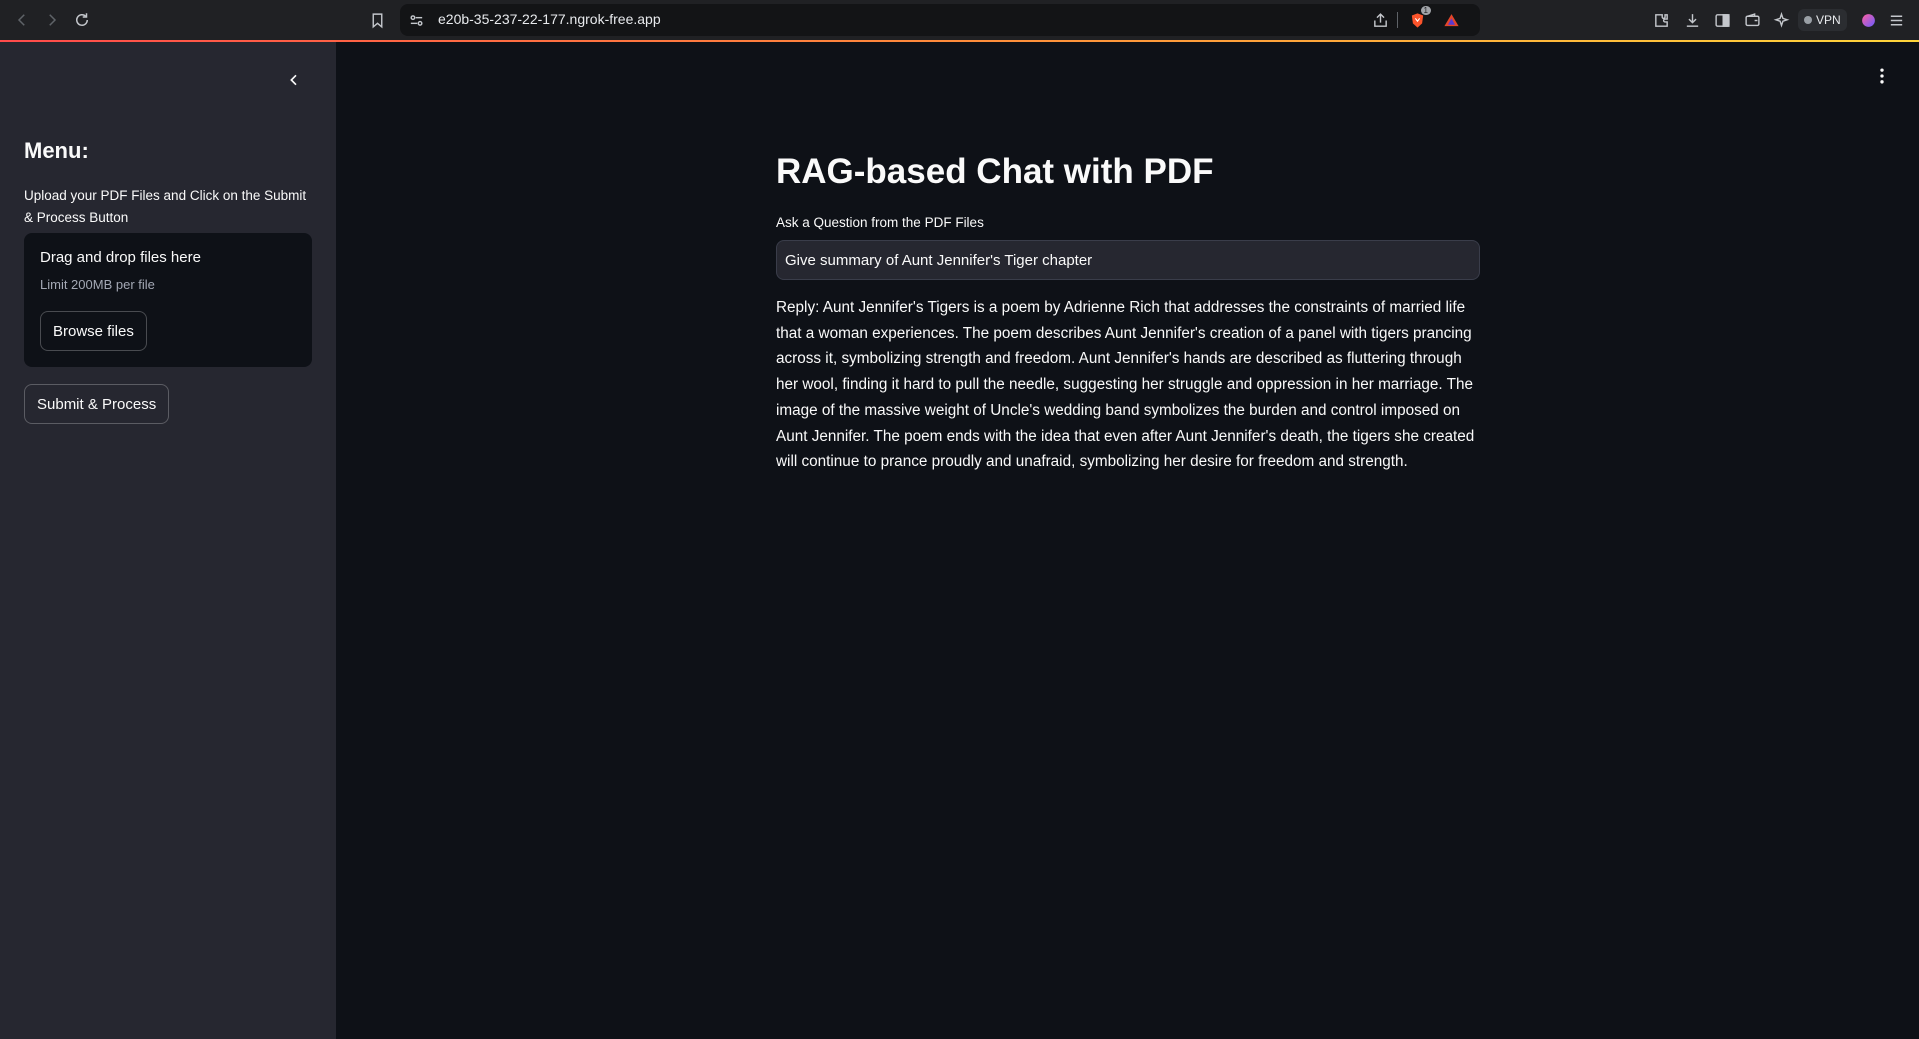 The height and width of the screenshot is (1039, 1919). What do you see at coordinates (97, 404) in the screenshot?
I see `submit-process-button: Submit & Process` at bounding box center [97, 404].